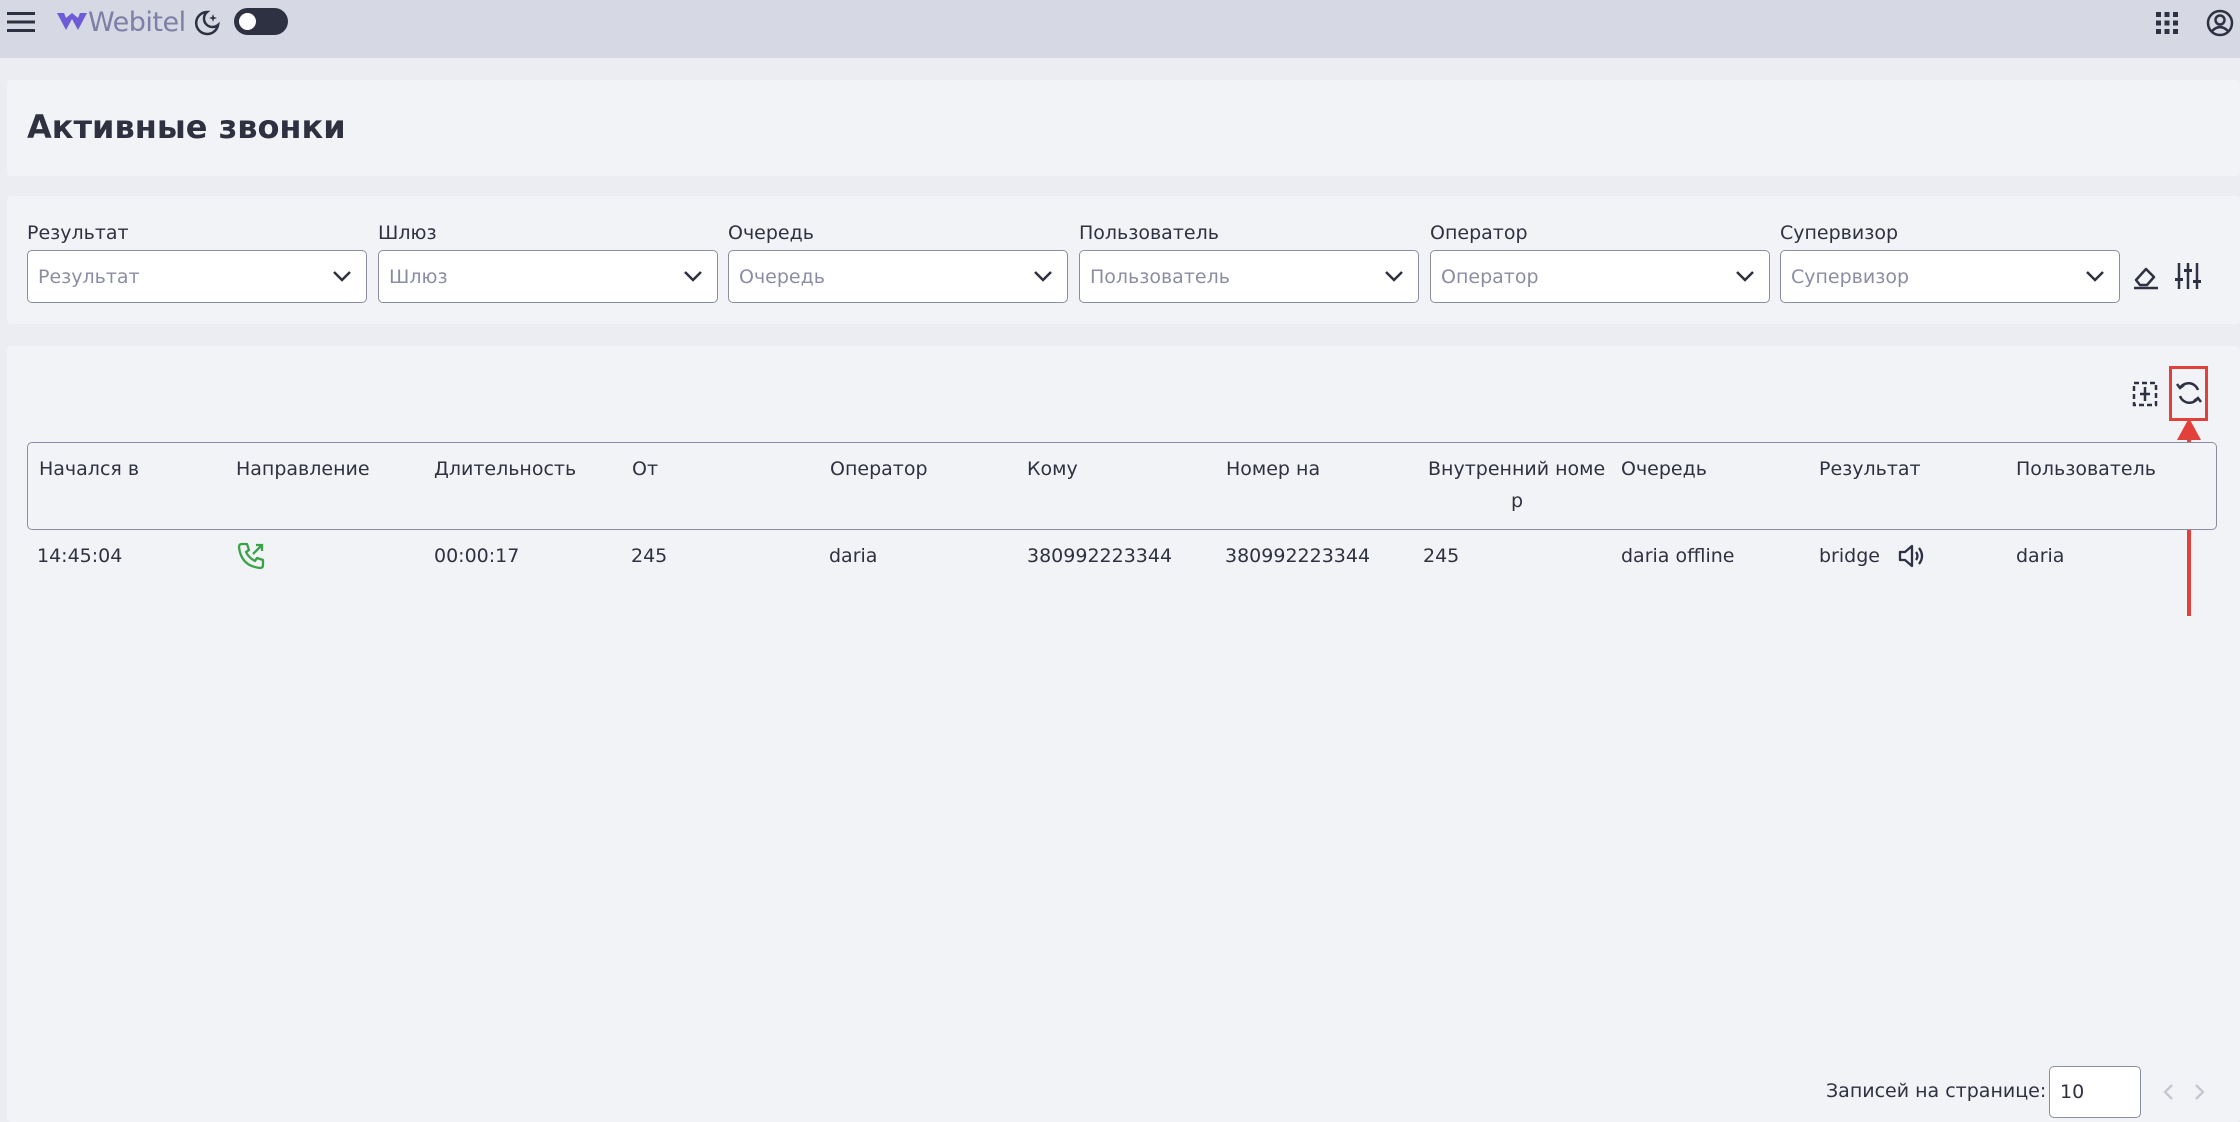 The image size is (2240, 1122). I want to click on theme-toggle, so click(261, 21).